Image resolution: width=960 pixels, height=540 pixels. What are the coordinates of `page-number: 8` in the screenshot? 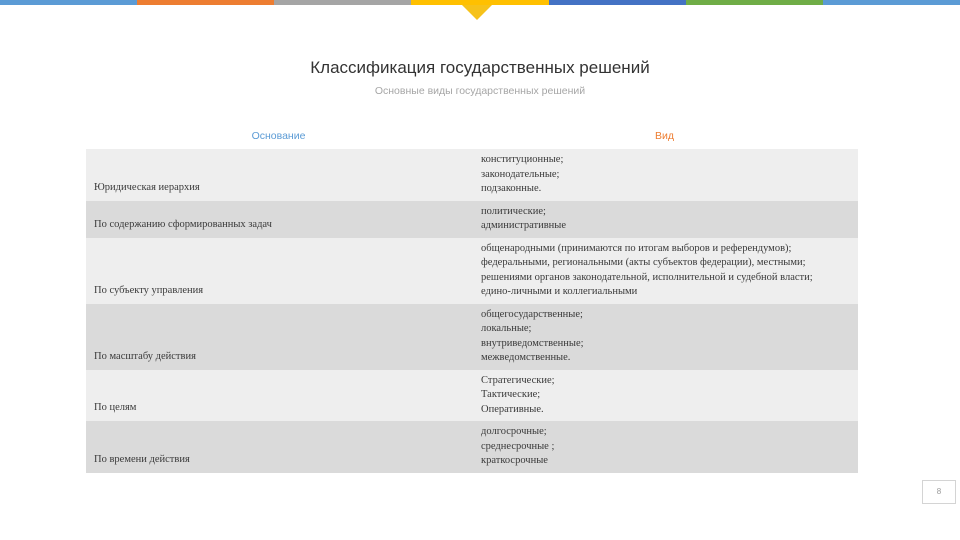 It's located at (939, 492).